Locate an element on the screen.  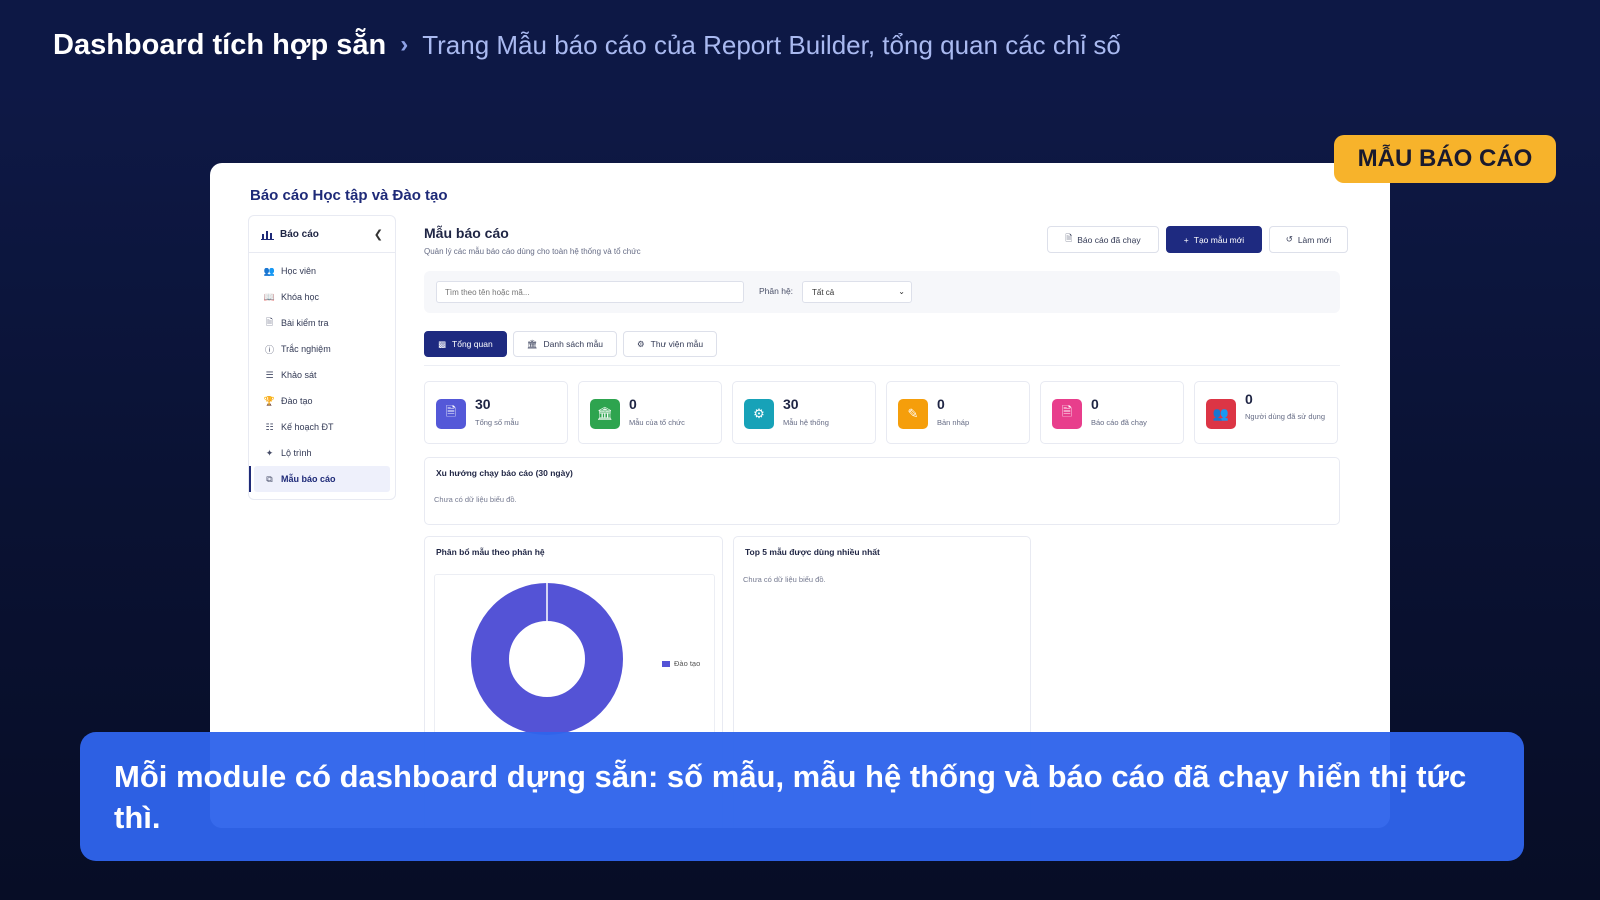
collapse-chevron-icon: ❮ is located at coordinates (378, 234).